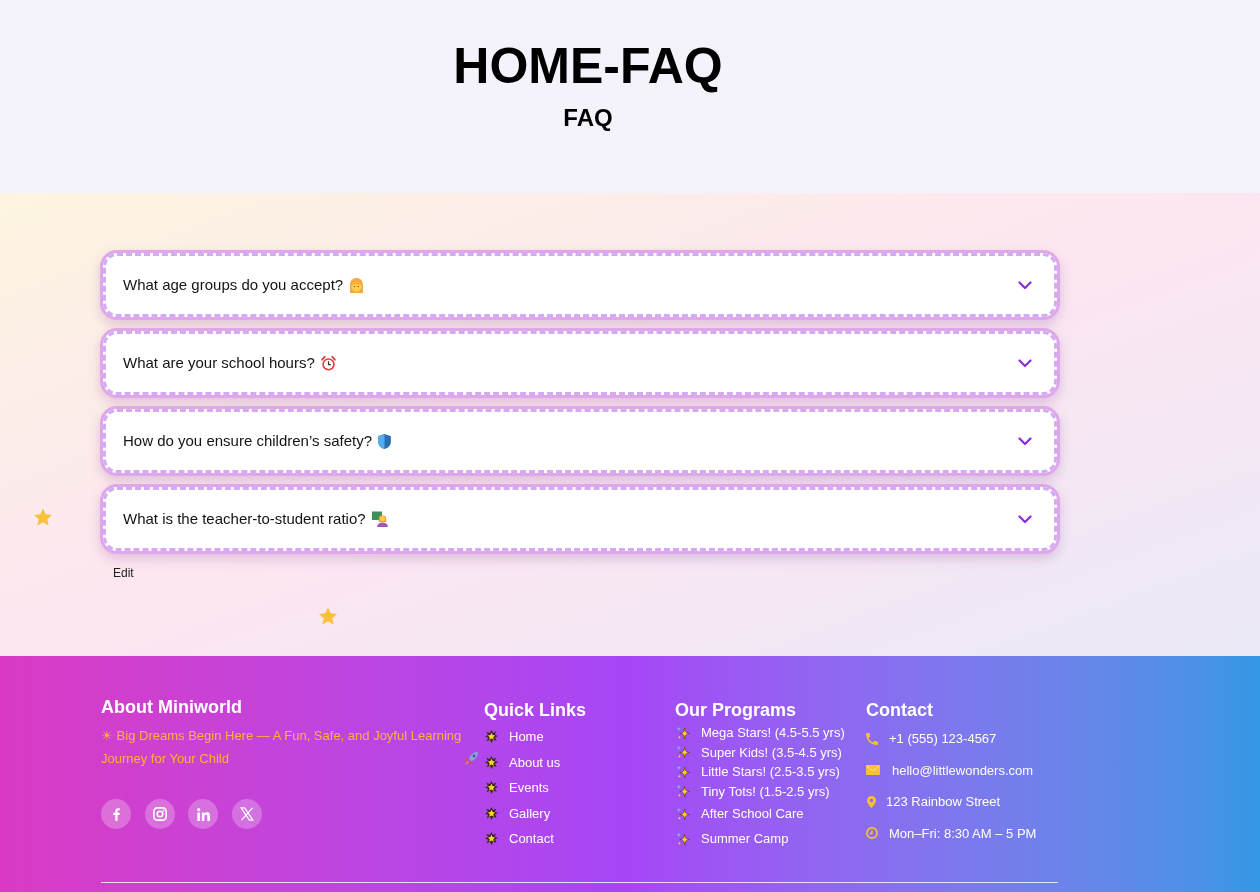 Image resolution: width=1260 pixels, height=892 pixels. What do you see at coordinates (580, 441) in the screenshot?
I see `faq-question: How do you ensure children’s safety?` at bounding box center [580, 441].